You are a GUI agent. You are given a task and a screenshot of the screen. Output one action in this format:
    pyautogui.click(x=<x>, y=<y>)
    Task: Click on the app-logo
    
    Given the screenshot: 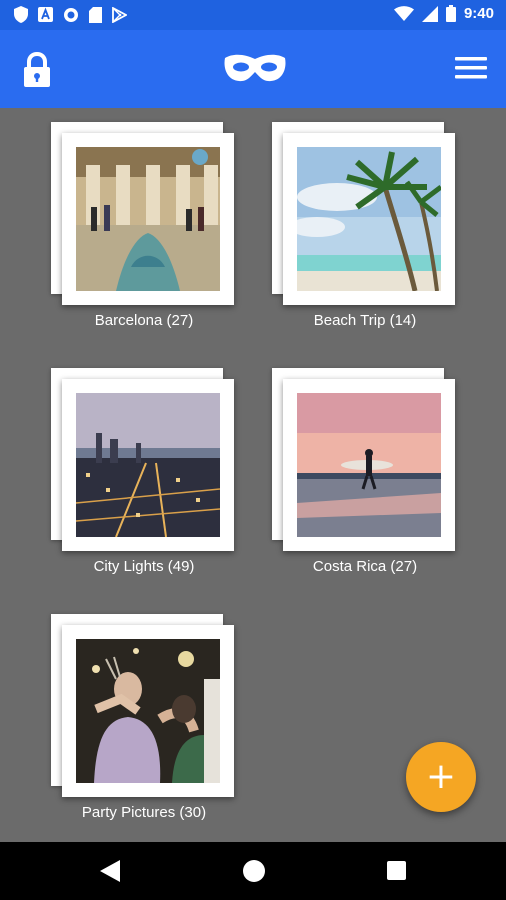 What is the action you would take?
    pyautogui.click(x=255, y=68)
    